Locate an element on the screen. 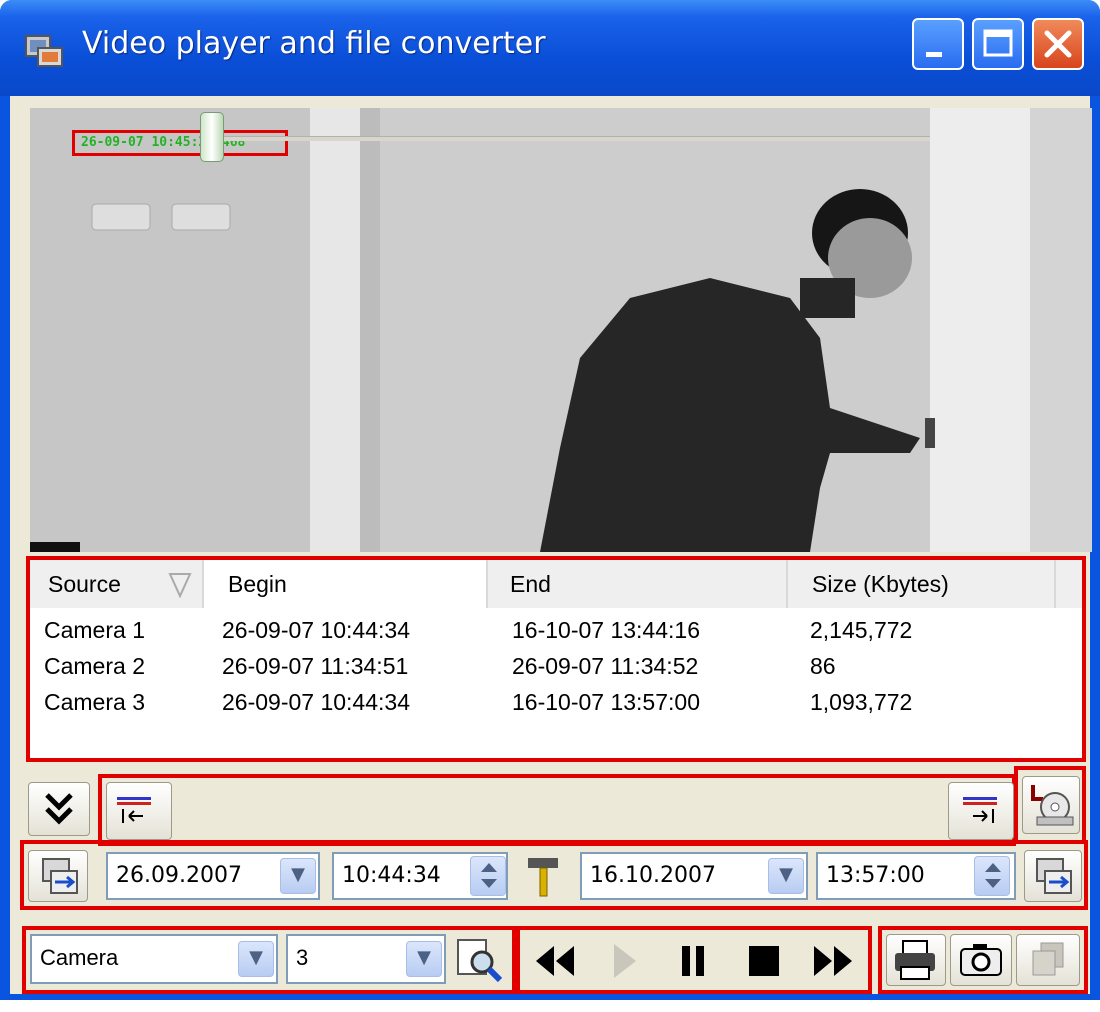 Image resolution: width=1100 pixels, height=1012 pixels. play-button is located at coordinates (624, 961).